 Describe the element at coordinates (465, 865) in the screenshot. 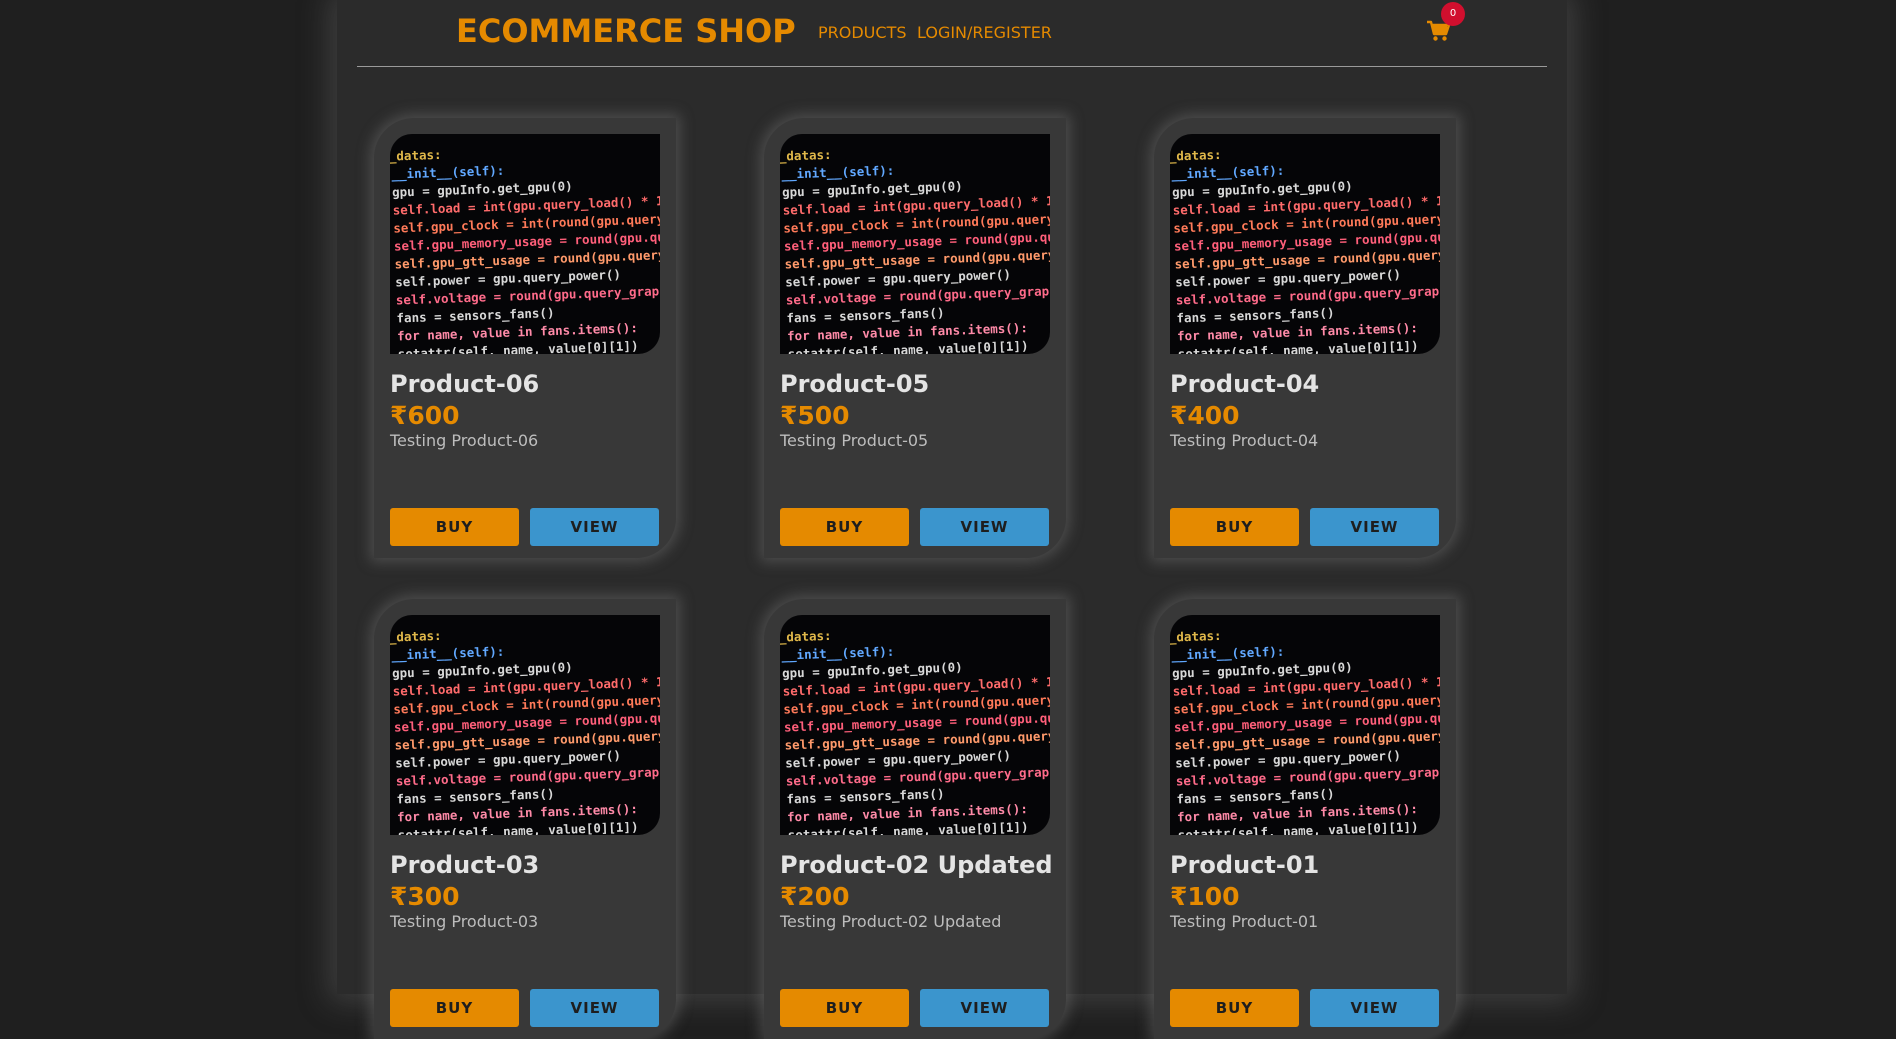

I see `product-title: Product-03` at that location.